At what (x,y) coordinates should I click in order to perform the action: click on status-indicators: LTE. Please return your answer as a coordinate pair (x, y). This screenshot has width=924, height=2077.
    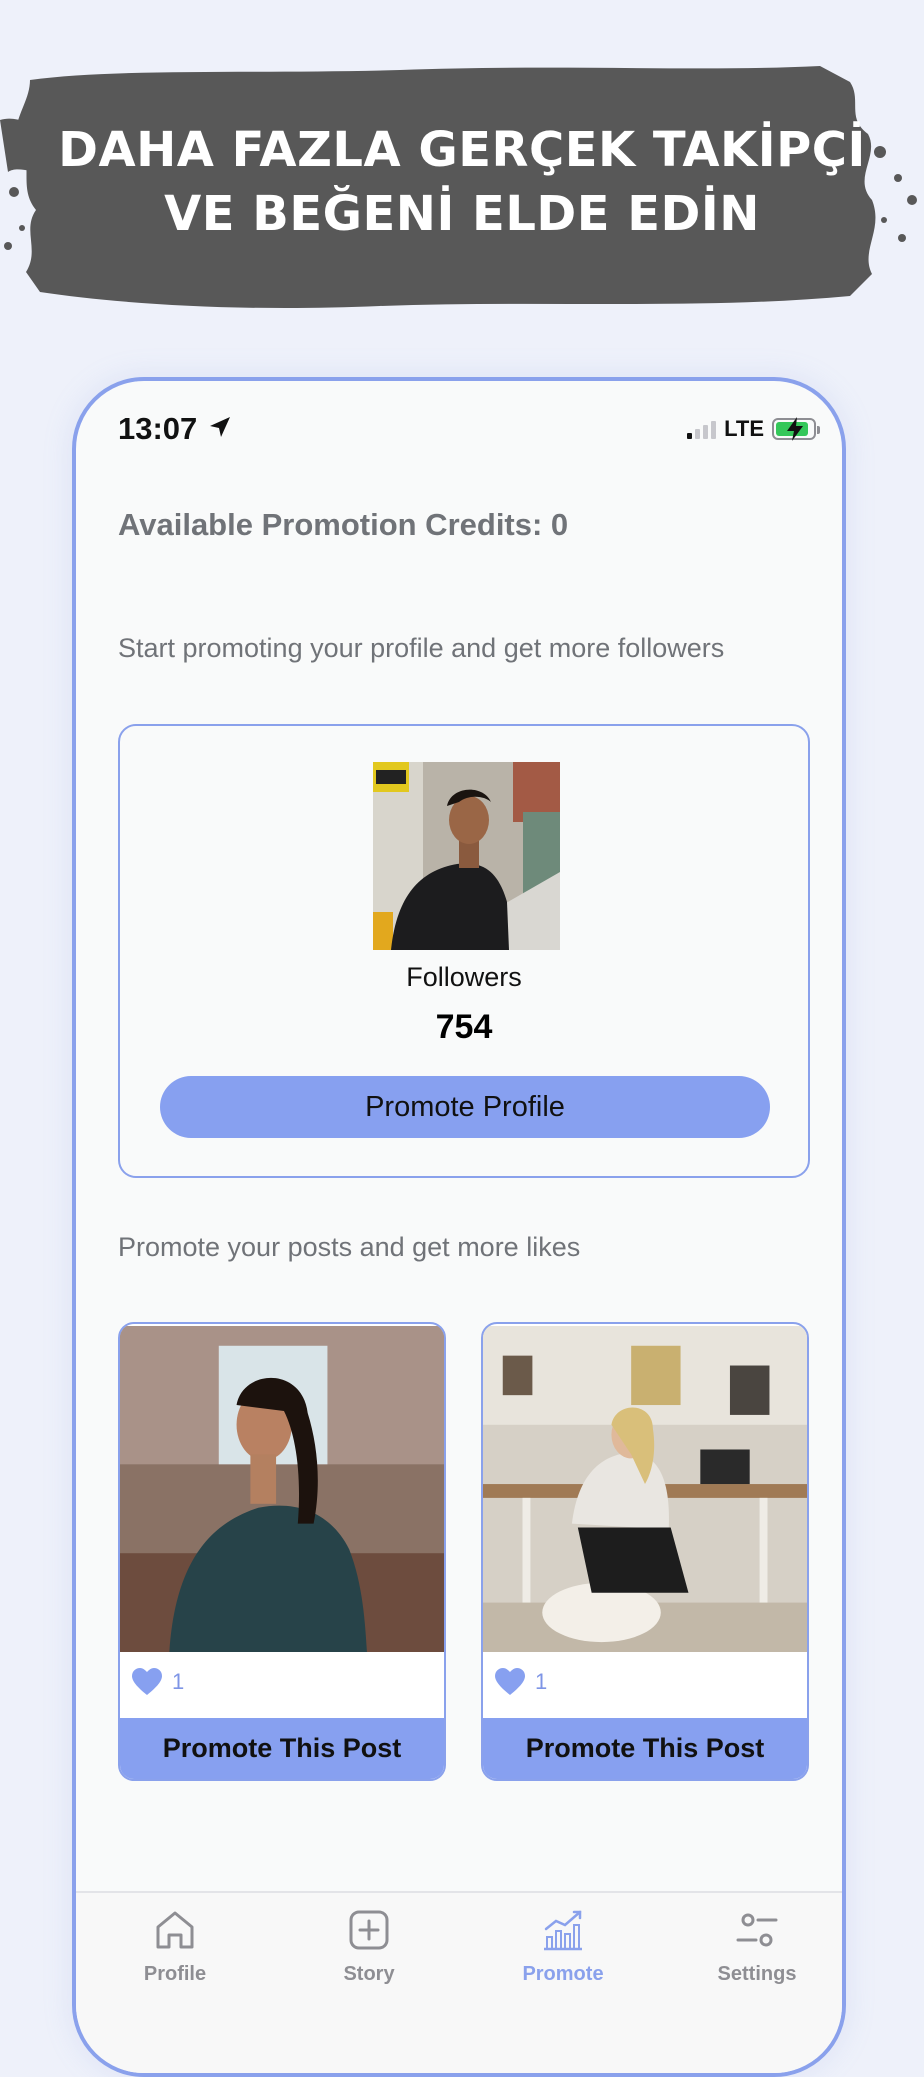
    Looking at the image, I should click on (753, 429).